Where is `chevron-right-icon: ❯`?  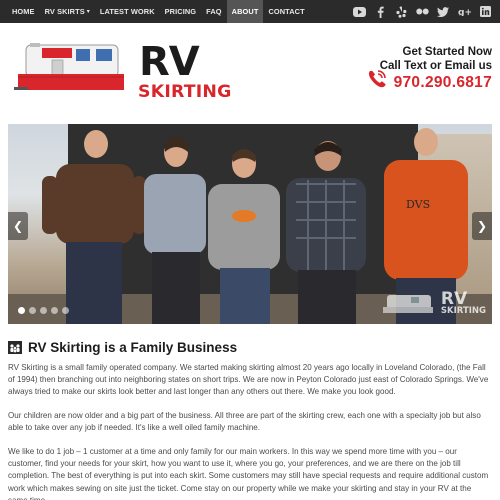
chevron-right-icon: ❯ is located at coordinates (482, 226).